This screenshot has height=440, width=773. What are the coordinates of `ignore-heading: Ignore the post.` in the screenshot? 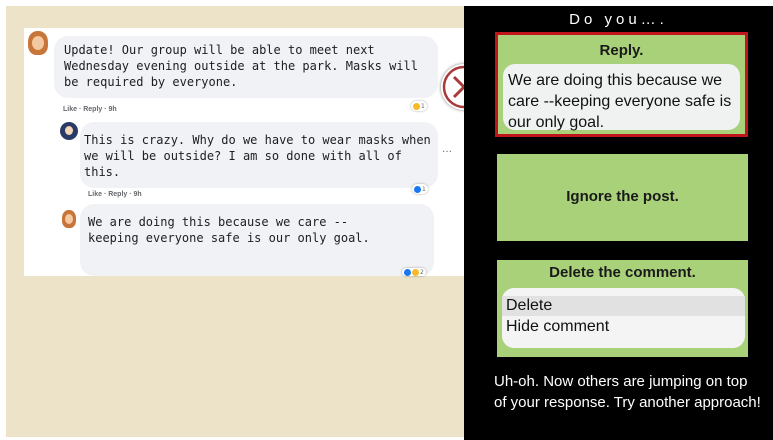 It's located at (622, 196).